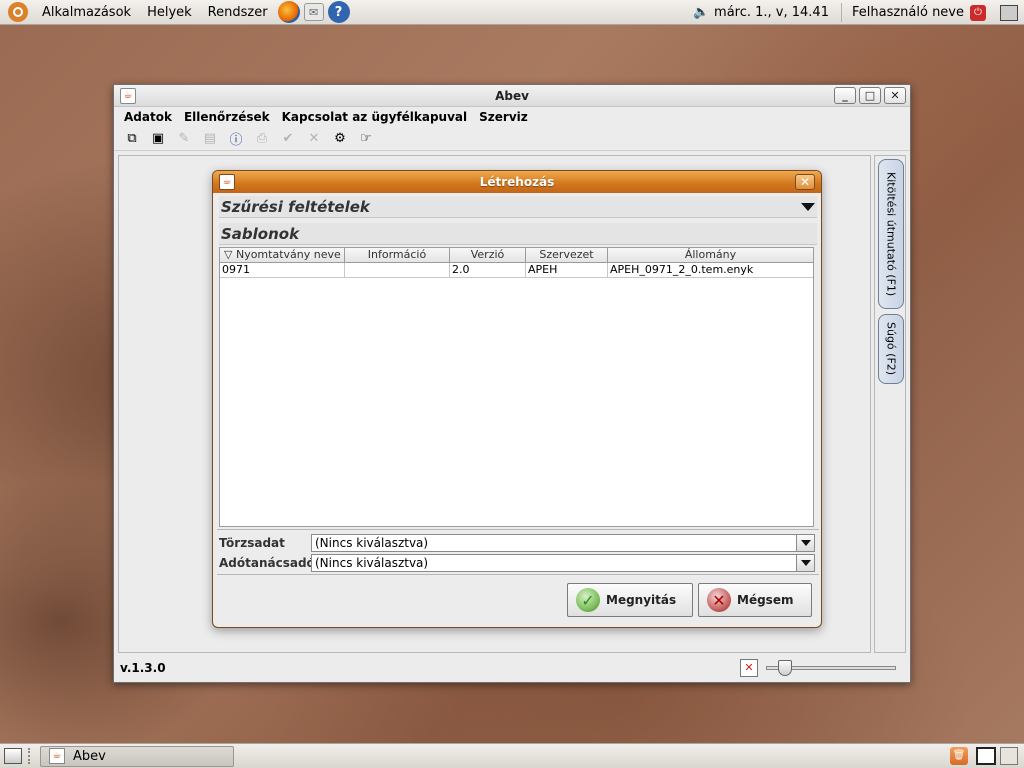  What do you see at coordinates (785, 668) in the screenshot?
I see `zoom-slider-thumb` at bounding box center [785, 668].